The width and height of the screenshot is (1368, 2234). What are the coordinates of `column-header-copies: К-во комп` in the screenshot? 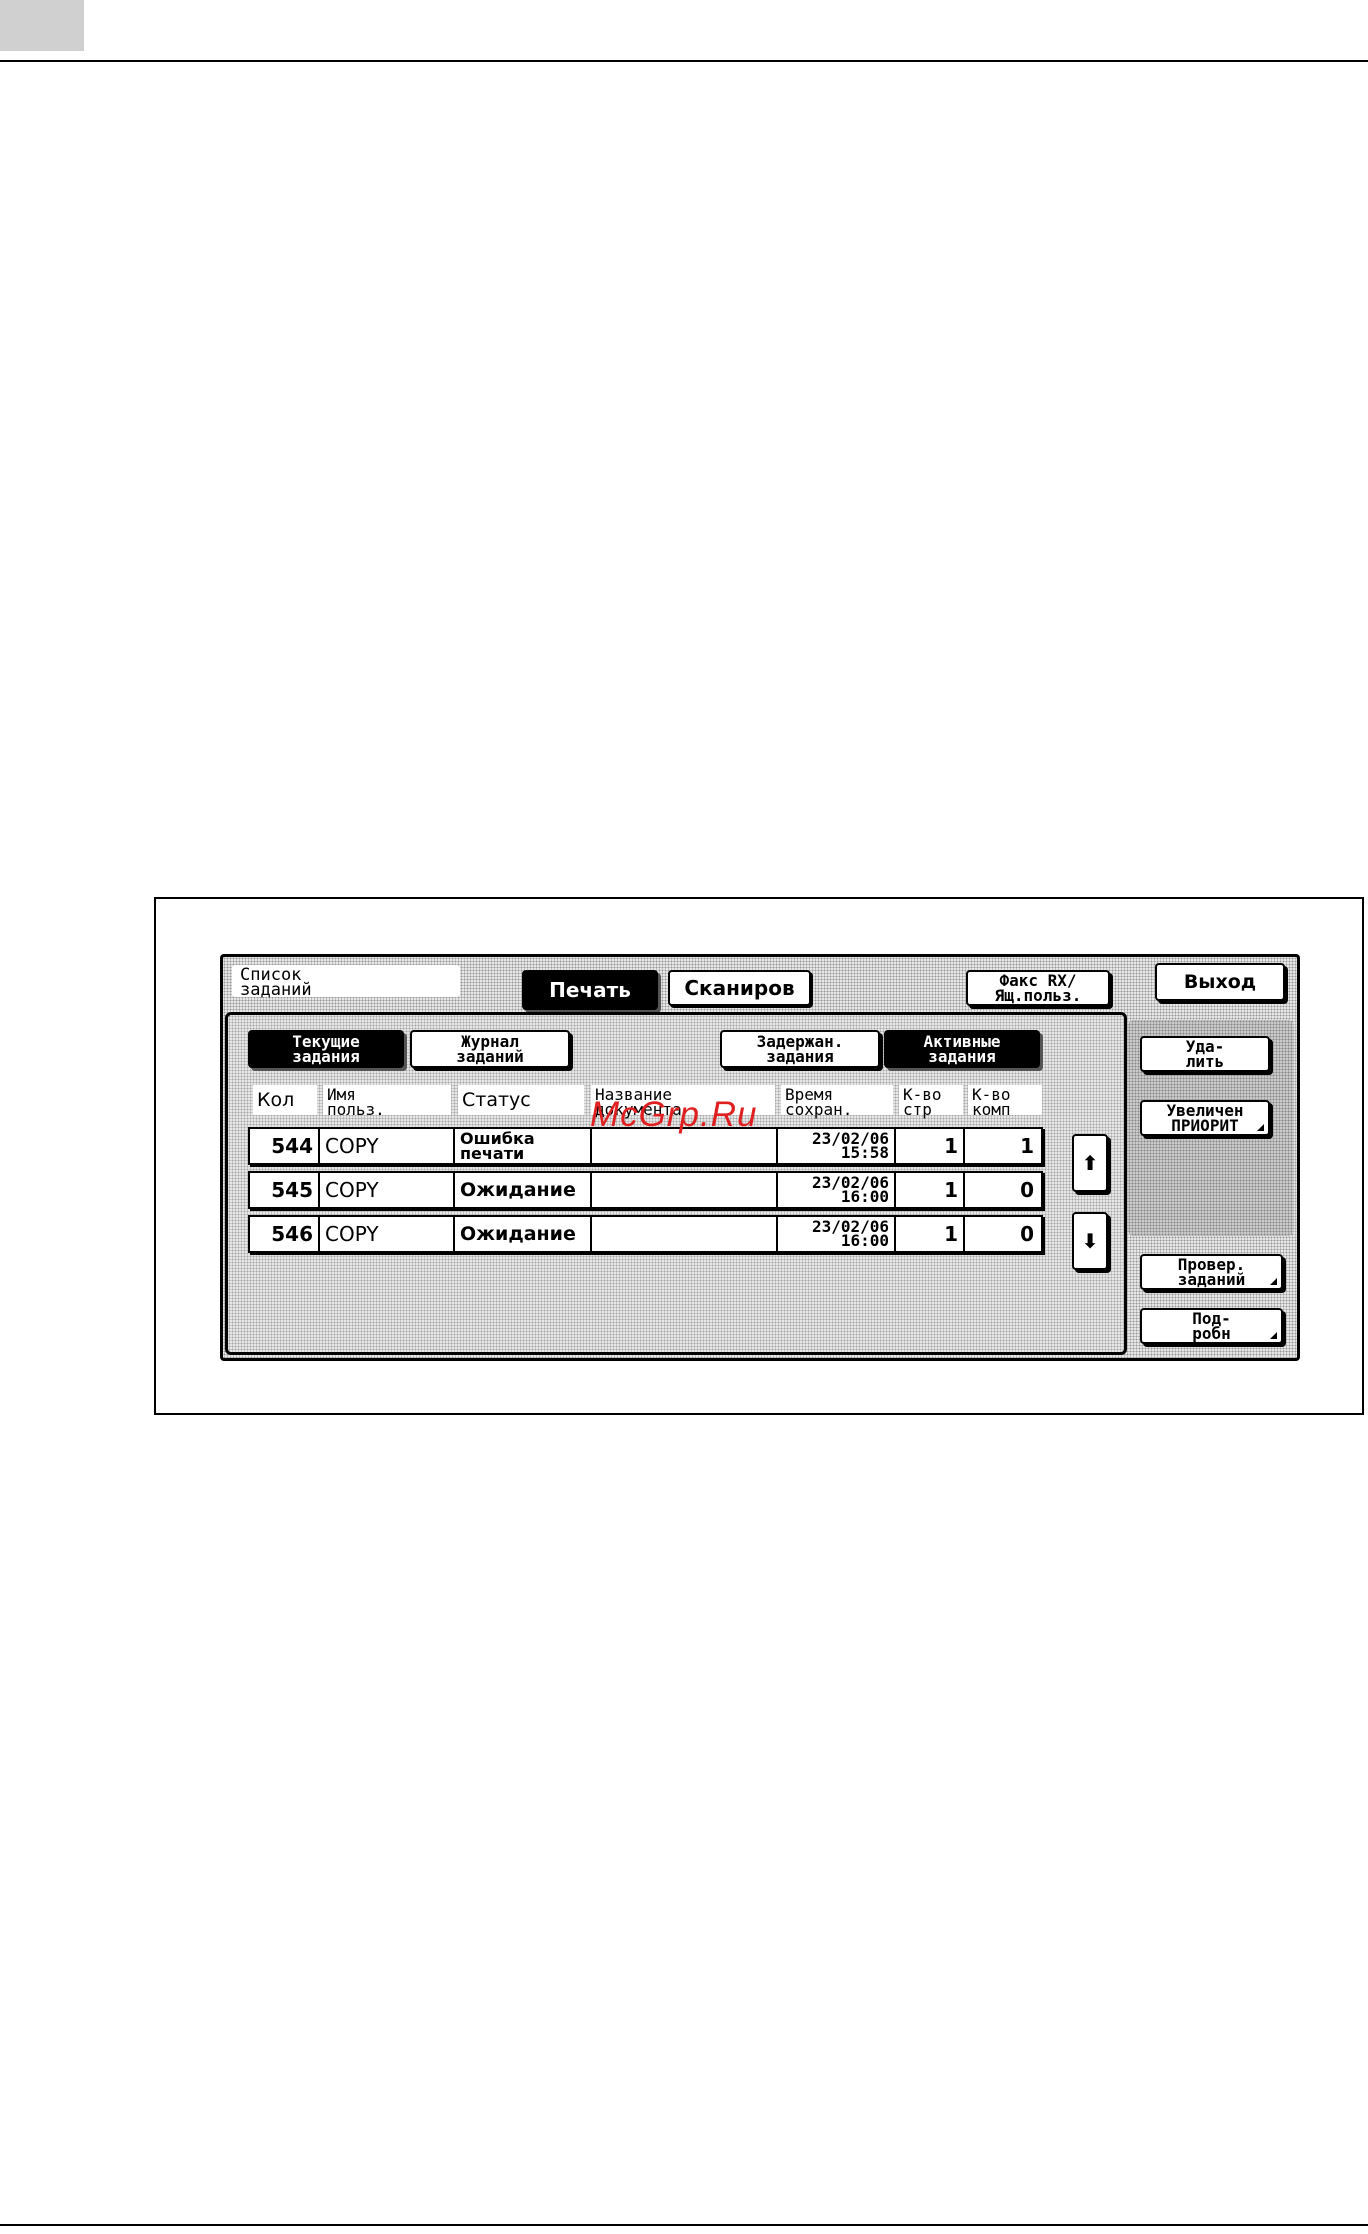 It's located at (1005, 1101).